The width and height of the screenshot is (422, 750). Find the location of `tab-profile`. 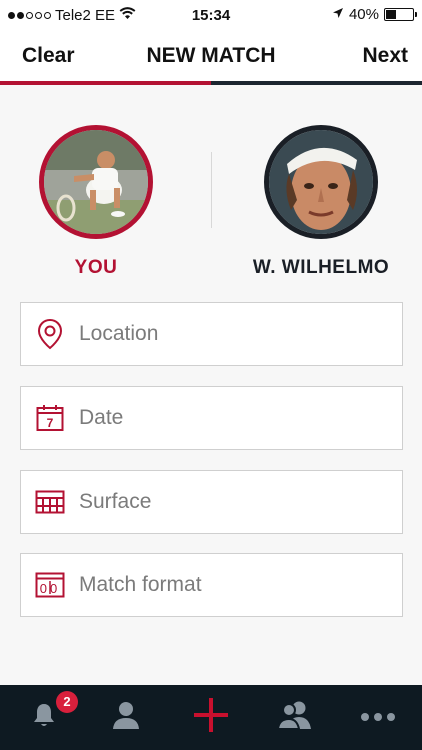

tab-profile is located at coordinates (126, 717).